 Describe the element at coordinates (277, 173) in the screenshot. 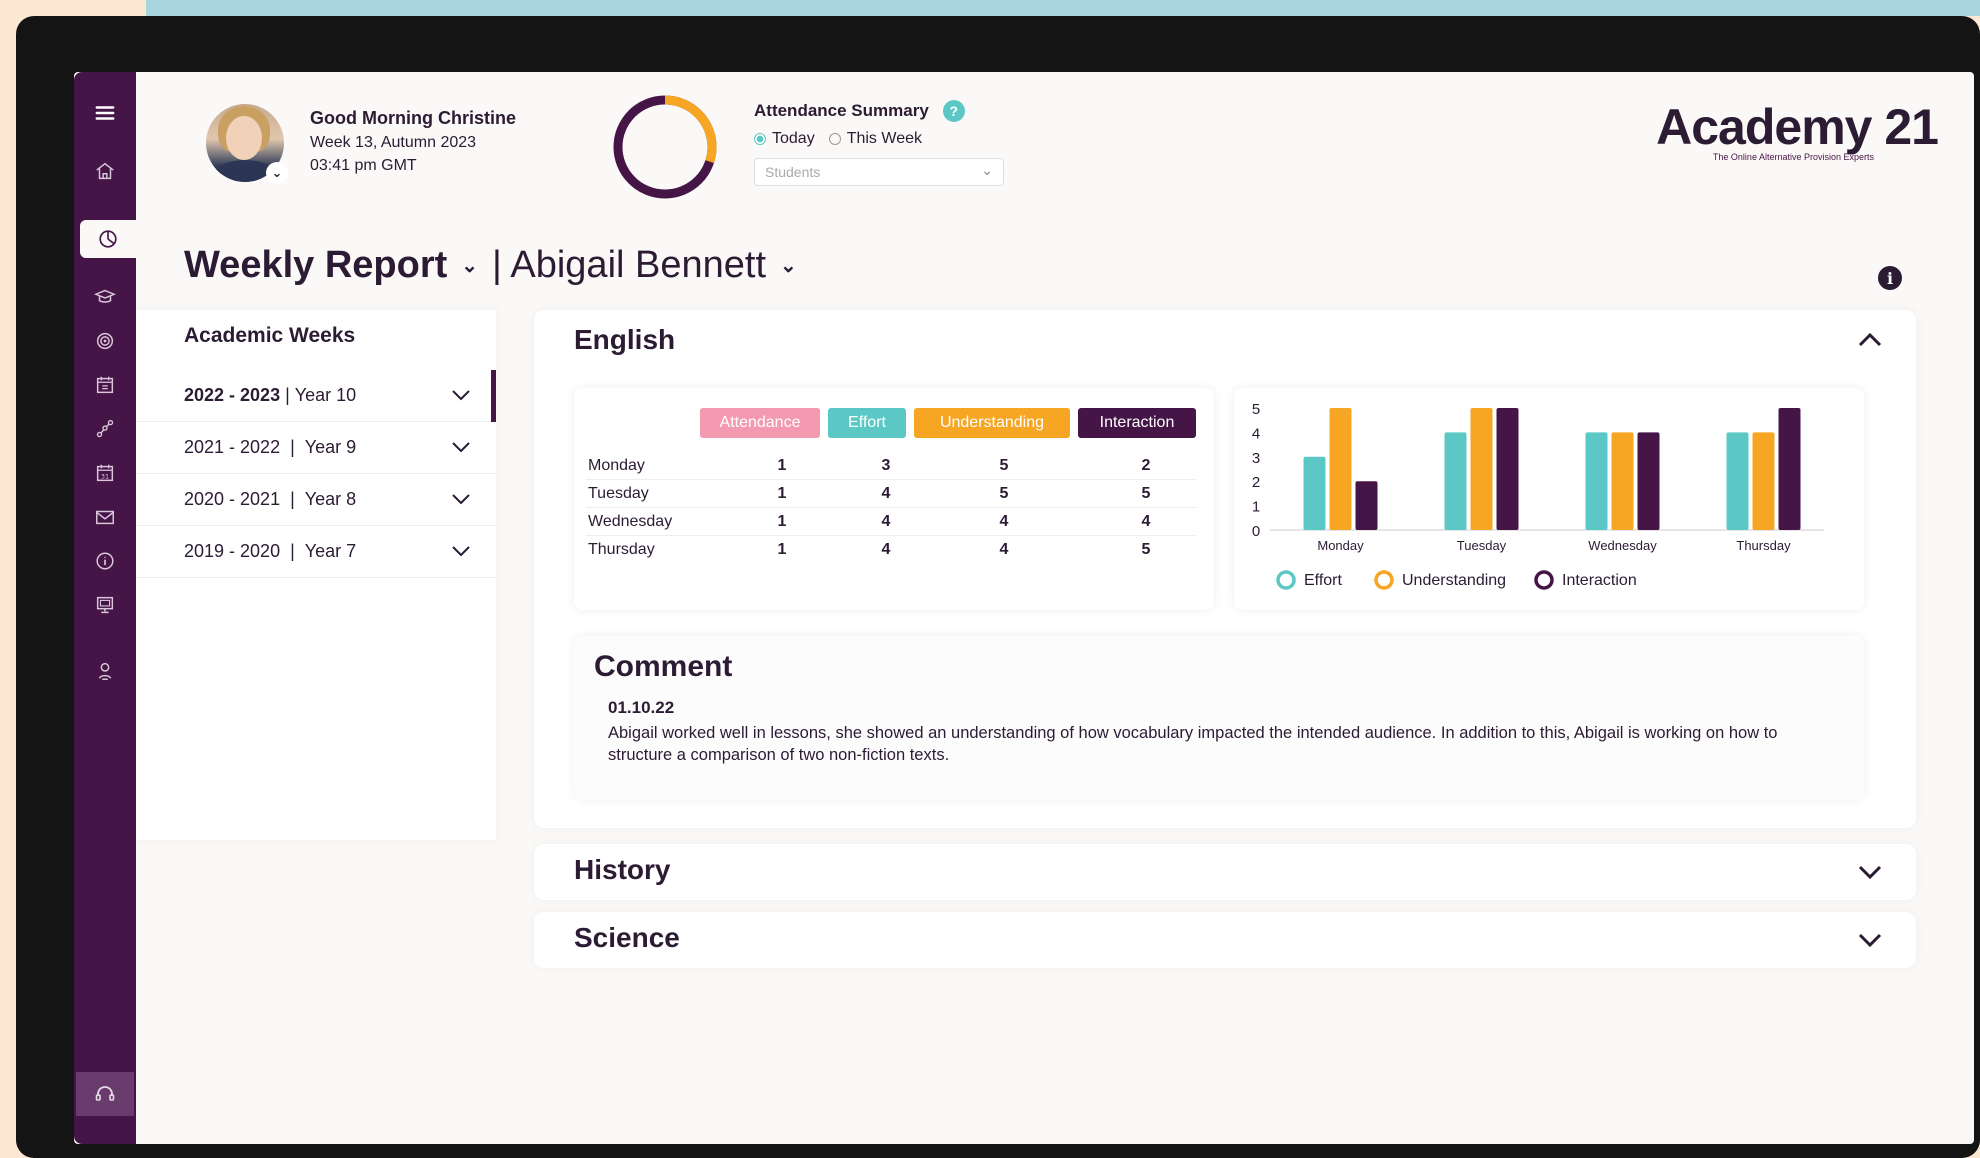

I see `avatar-chevron-down-icon: ⌄` at that location.